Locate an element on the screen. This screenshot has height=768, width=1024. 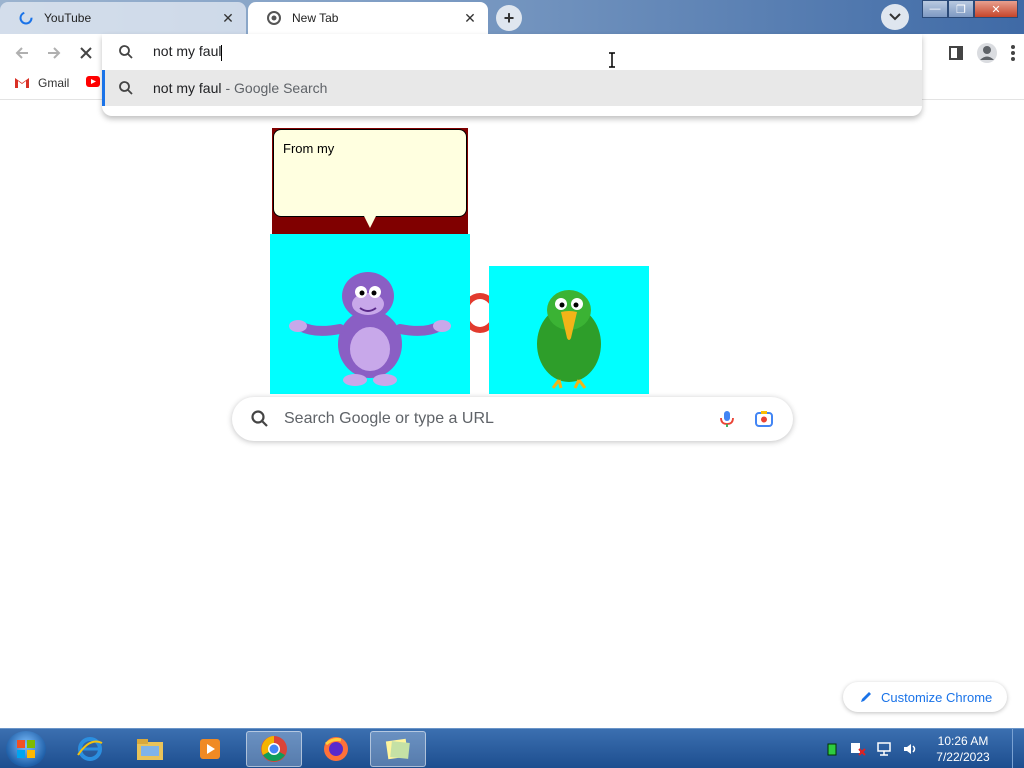
bonzi-character is located at coordinates (370, 314).